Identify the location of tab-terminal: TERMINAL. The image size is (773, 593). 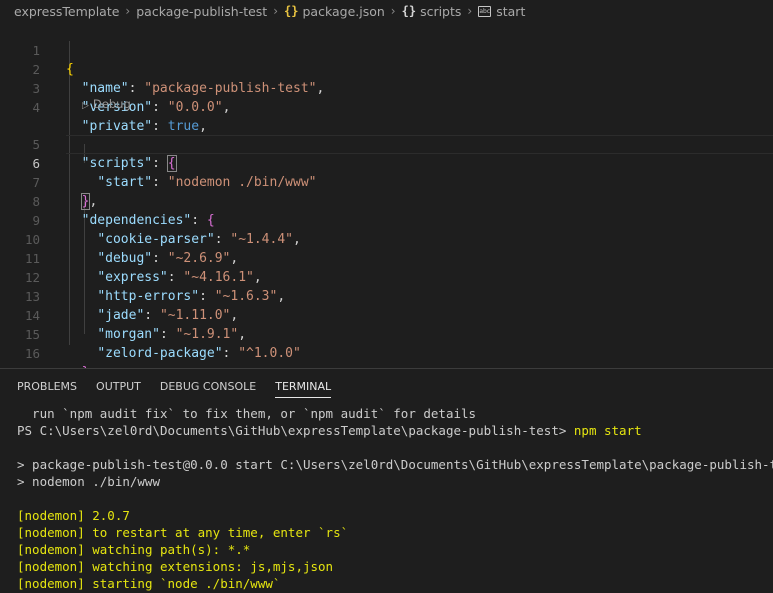
(303, 387).